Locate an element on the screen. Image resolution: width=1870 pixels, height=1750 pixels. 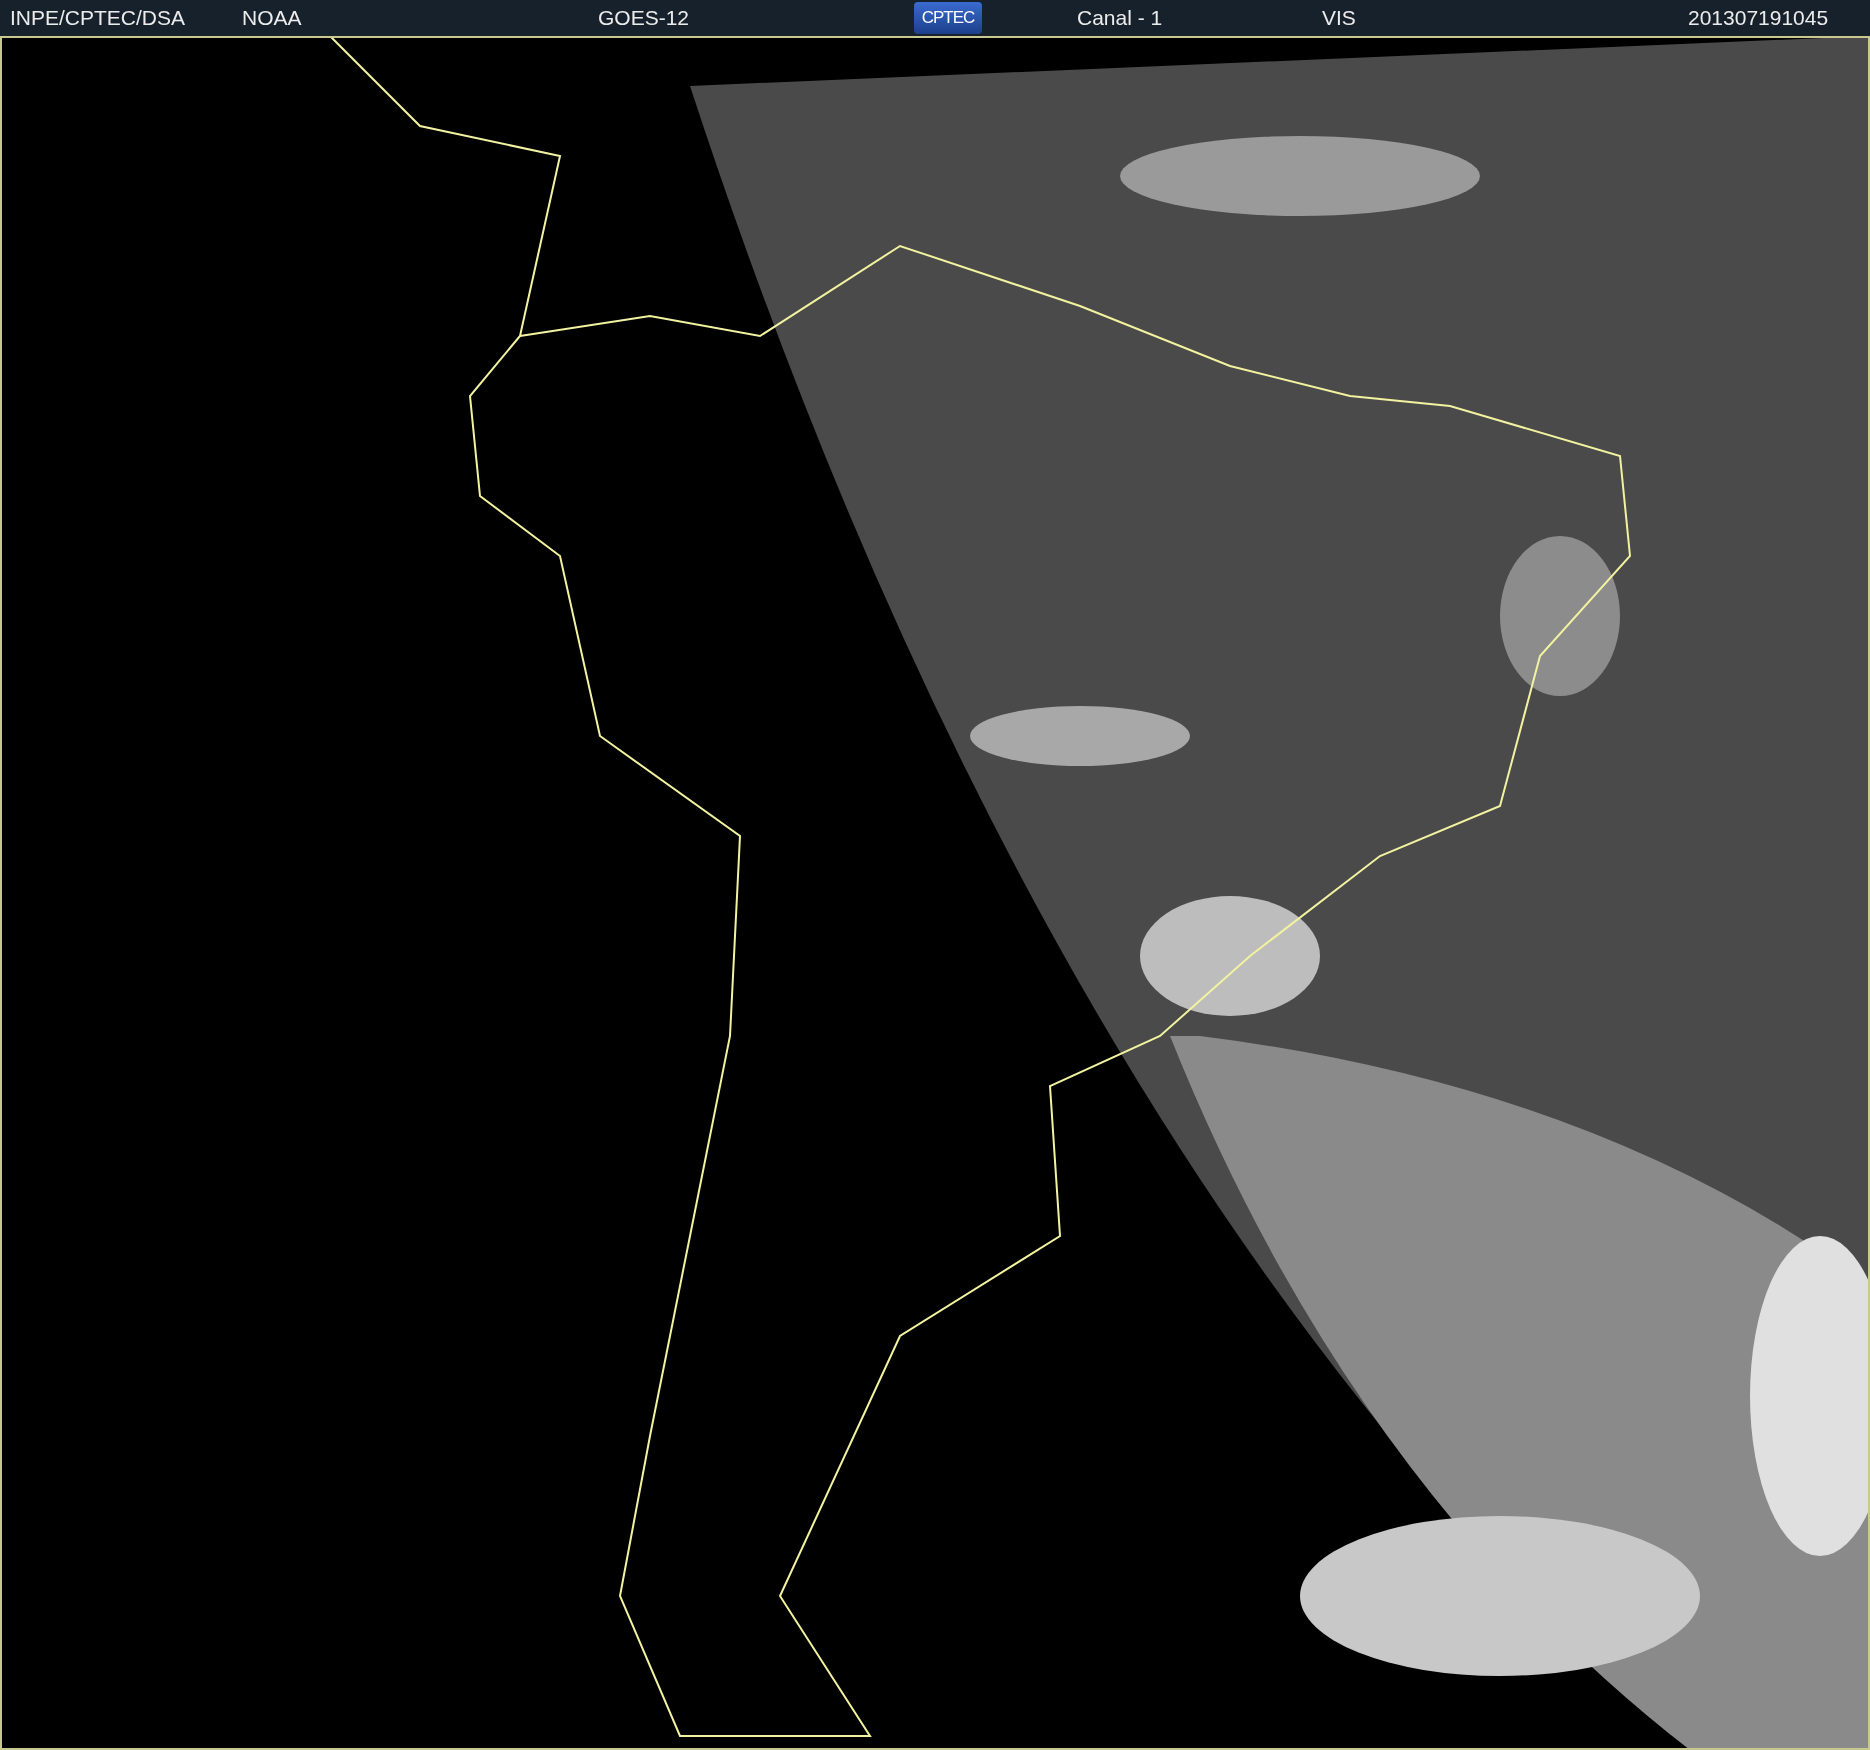
header-label: INPE/CPTEC/DSA is located at coordinates (98, 18).